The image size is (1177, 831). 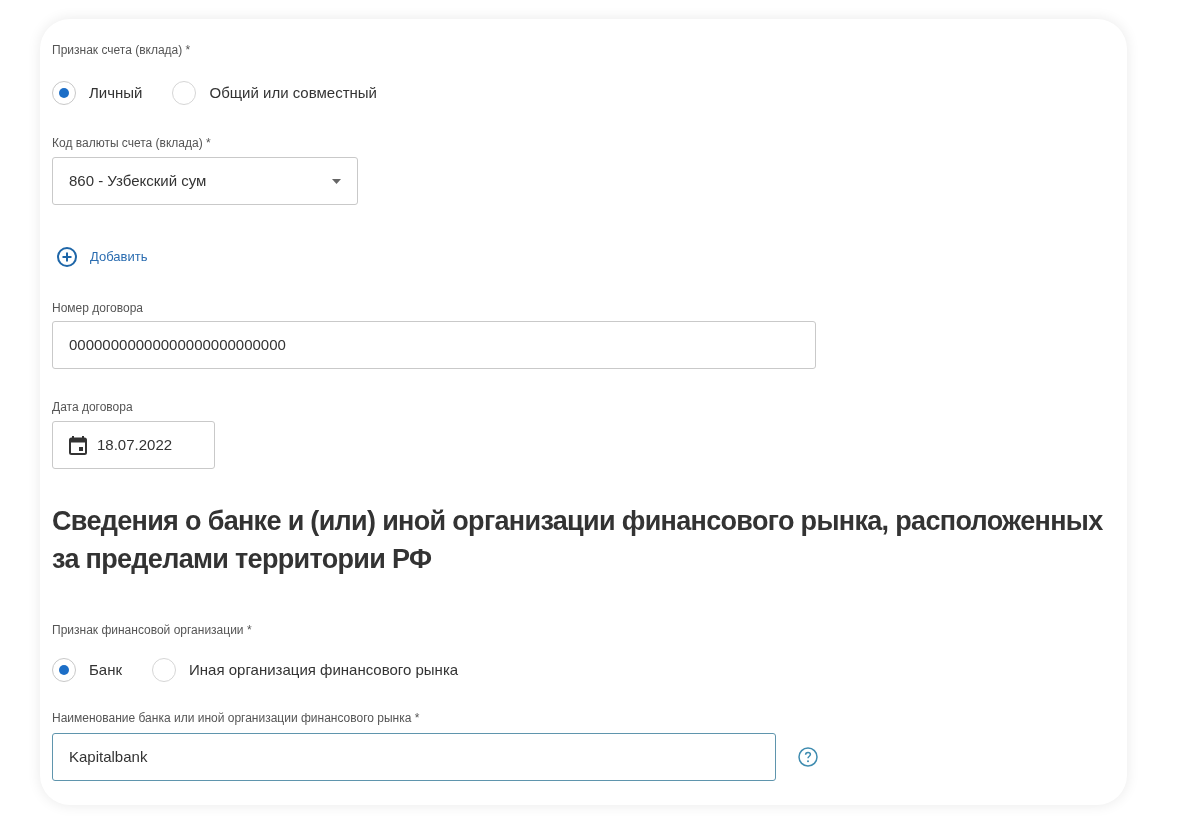 I want to click on currency-select: 860 - Узбекский сум, so click(x=205, y=181).